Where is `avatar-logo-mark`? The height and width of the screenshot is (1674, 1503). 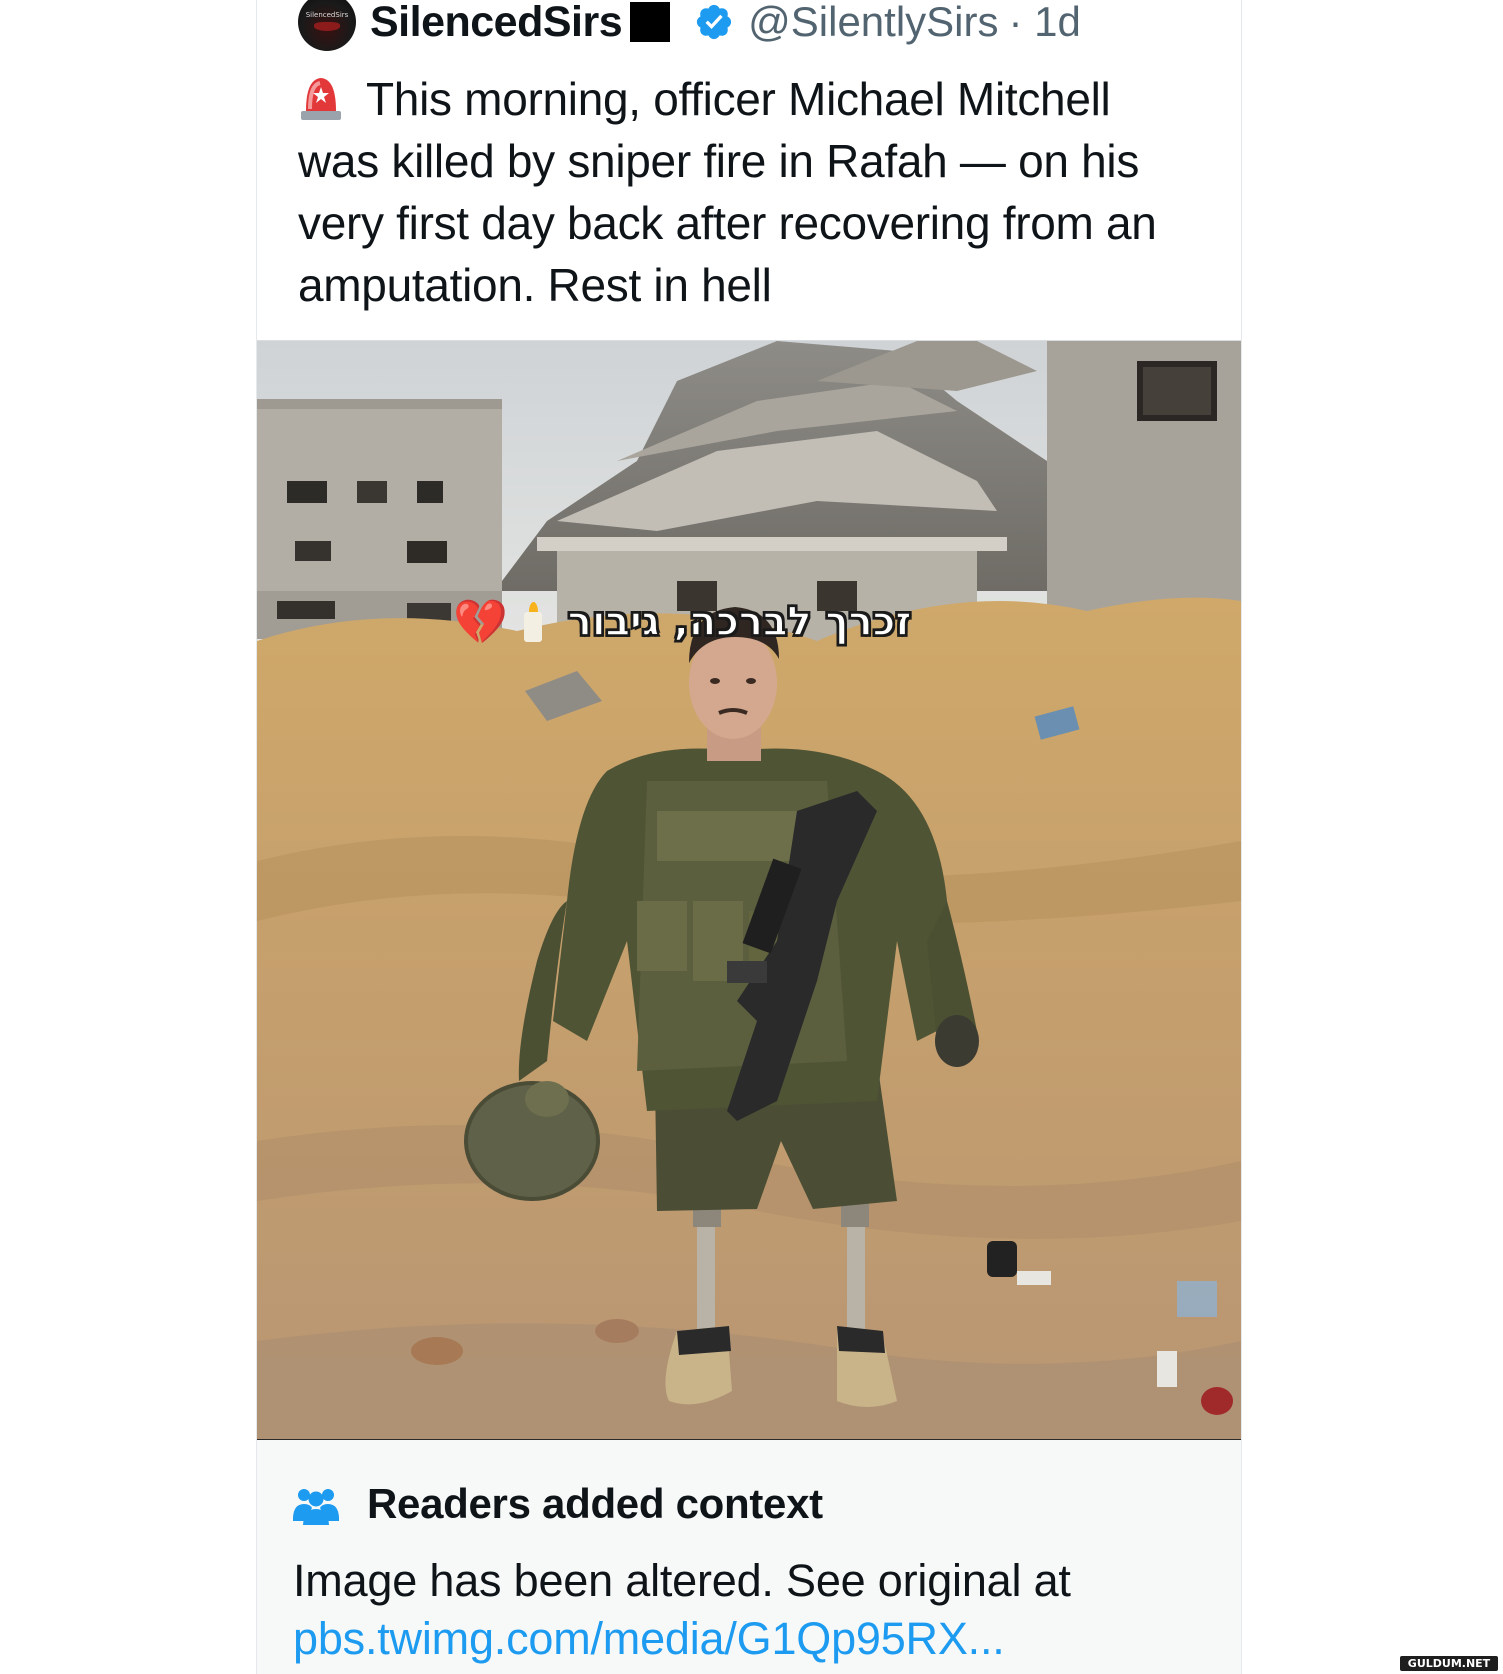
avatar-logo-mark is located at coordinates (327, 26).